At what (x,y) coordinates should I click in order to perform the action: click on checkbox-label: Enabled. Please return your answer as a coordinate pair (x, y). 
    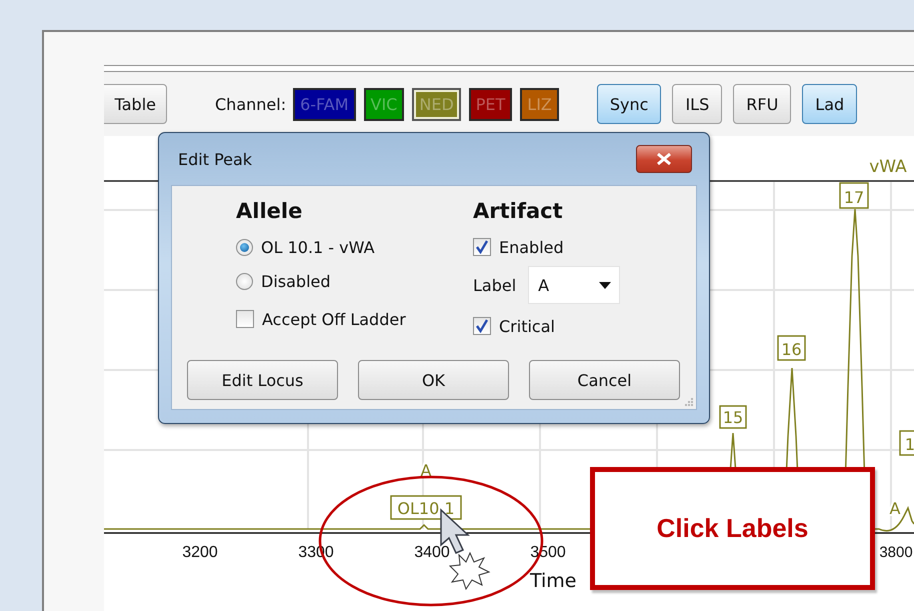
    Looking at the image, I should click on (531, 247).